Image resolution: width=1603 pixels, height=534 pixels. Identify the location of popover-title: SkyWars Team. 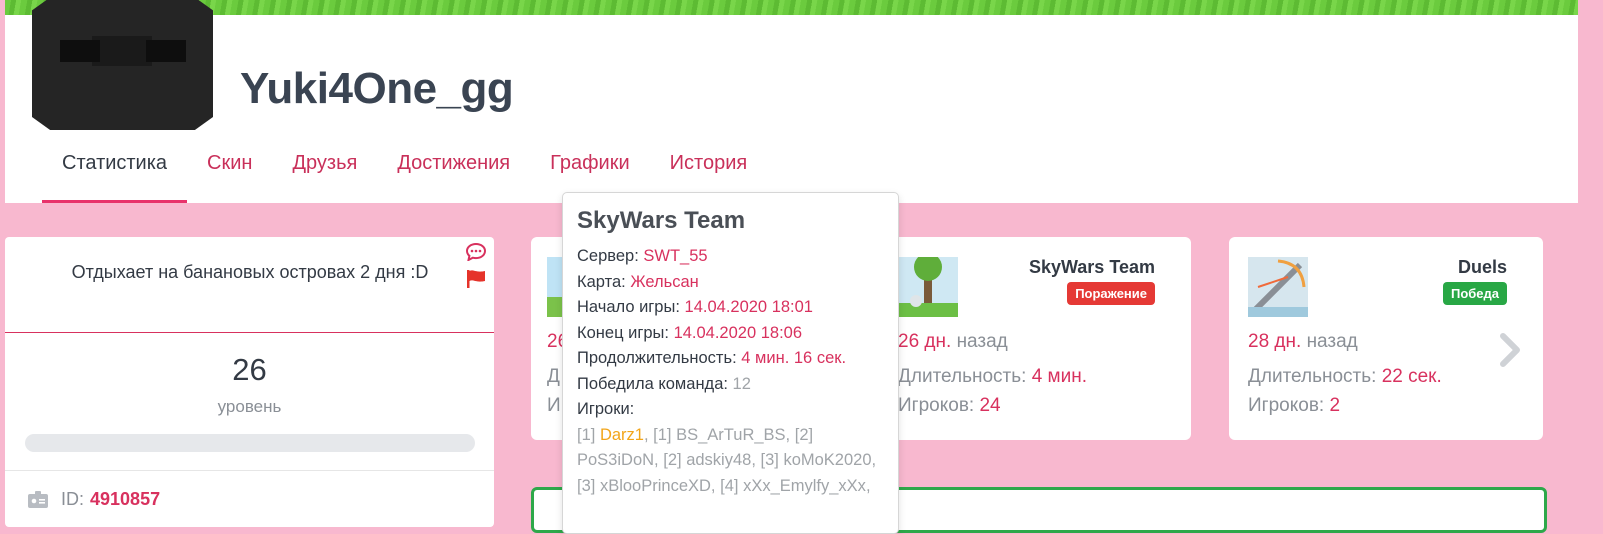
(661, 220).